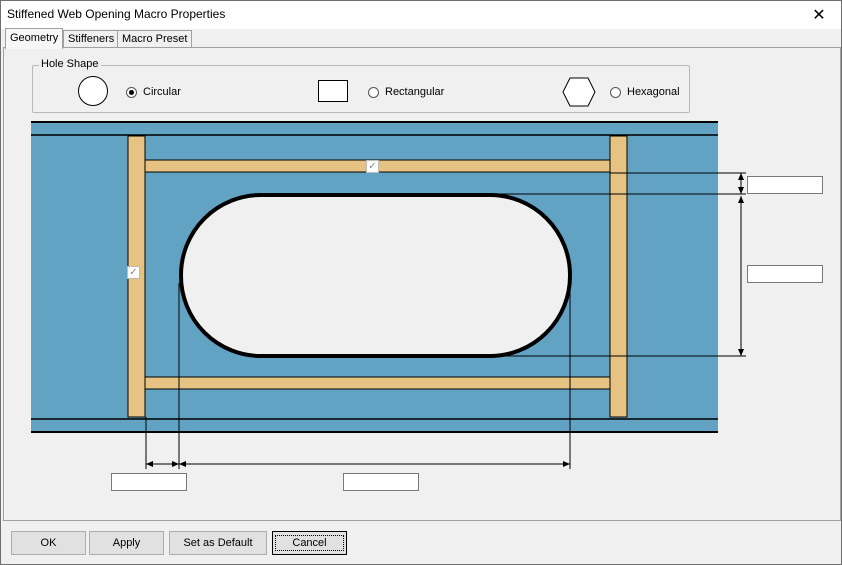 The image size is (842, 565). I want to click on cancel-button: Cancel, so click(309, 543).